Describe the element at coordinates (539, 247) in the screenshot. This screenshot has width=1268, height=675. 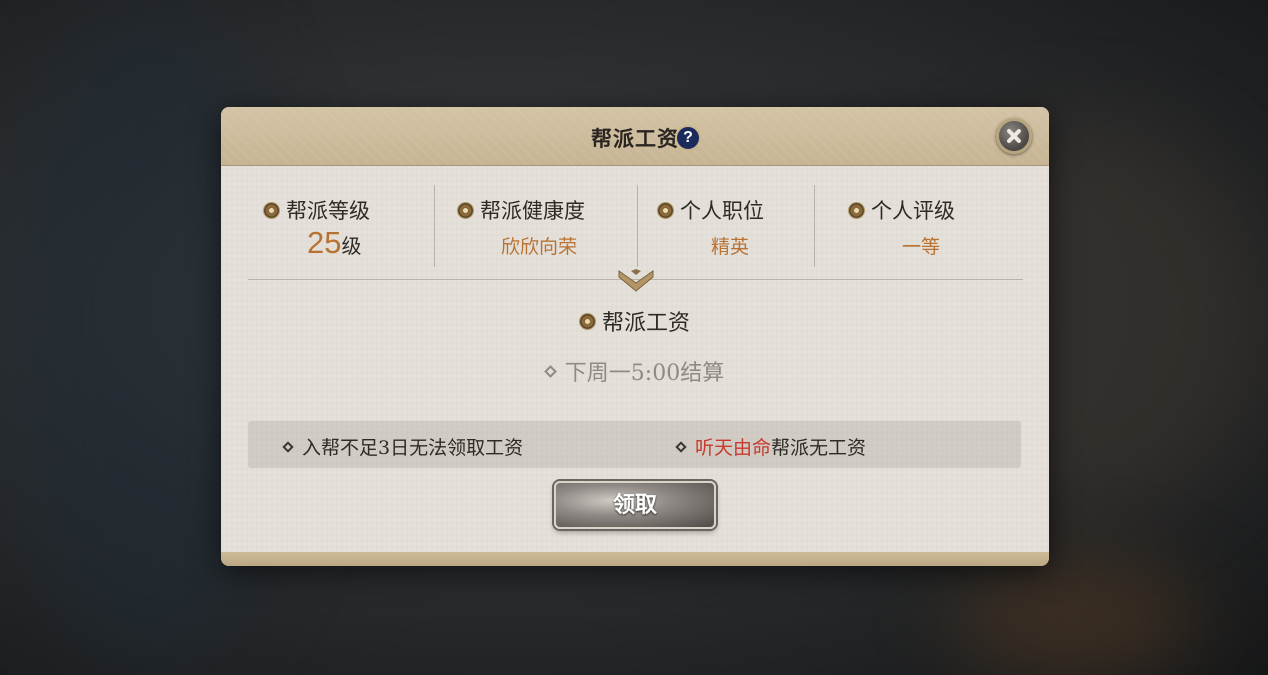
I see `stat-value-guild-health: 欣欣向荣` at that location.